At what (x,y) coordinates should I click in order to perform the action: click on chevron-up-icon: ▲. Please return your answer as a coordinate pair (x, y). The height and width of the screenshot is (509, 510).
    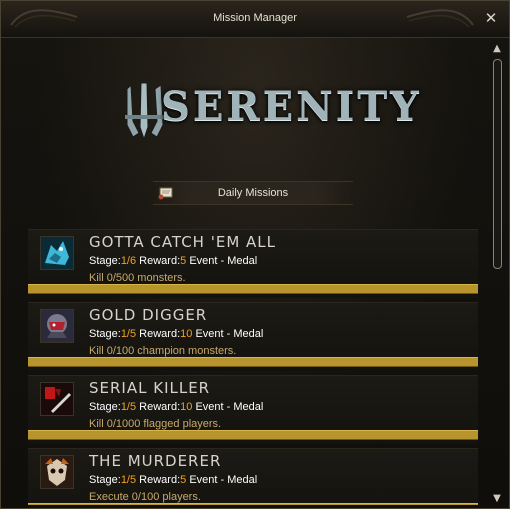
    Looking at the image, I should click on (497, 49).